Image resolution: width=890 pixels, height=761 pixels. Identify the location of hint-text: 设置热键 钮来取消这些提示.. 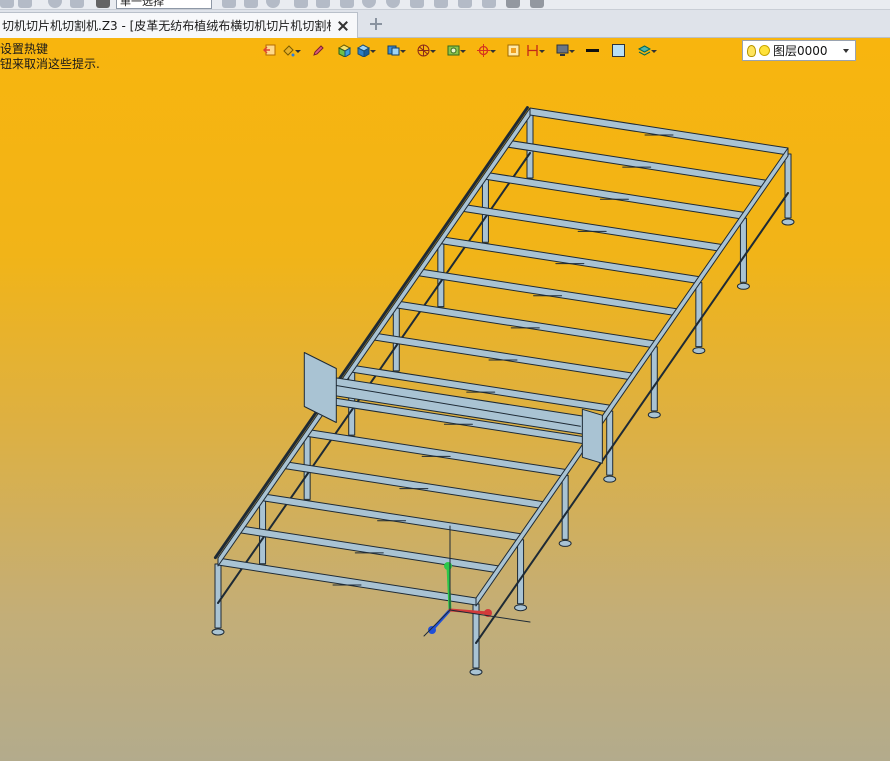
(50, 57).